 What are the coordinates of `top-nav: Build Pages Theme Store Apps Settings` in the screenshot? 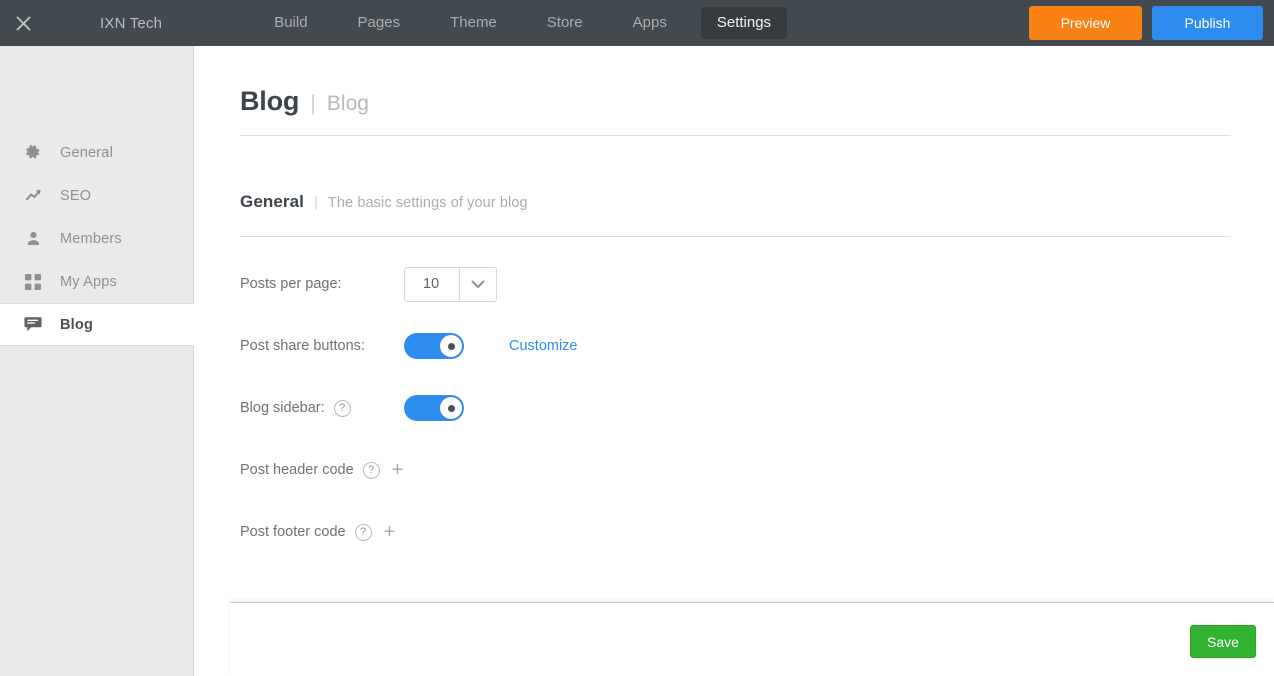 It's located at (531, 23).